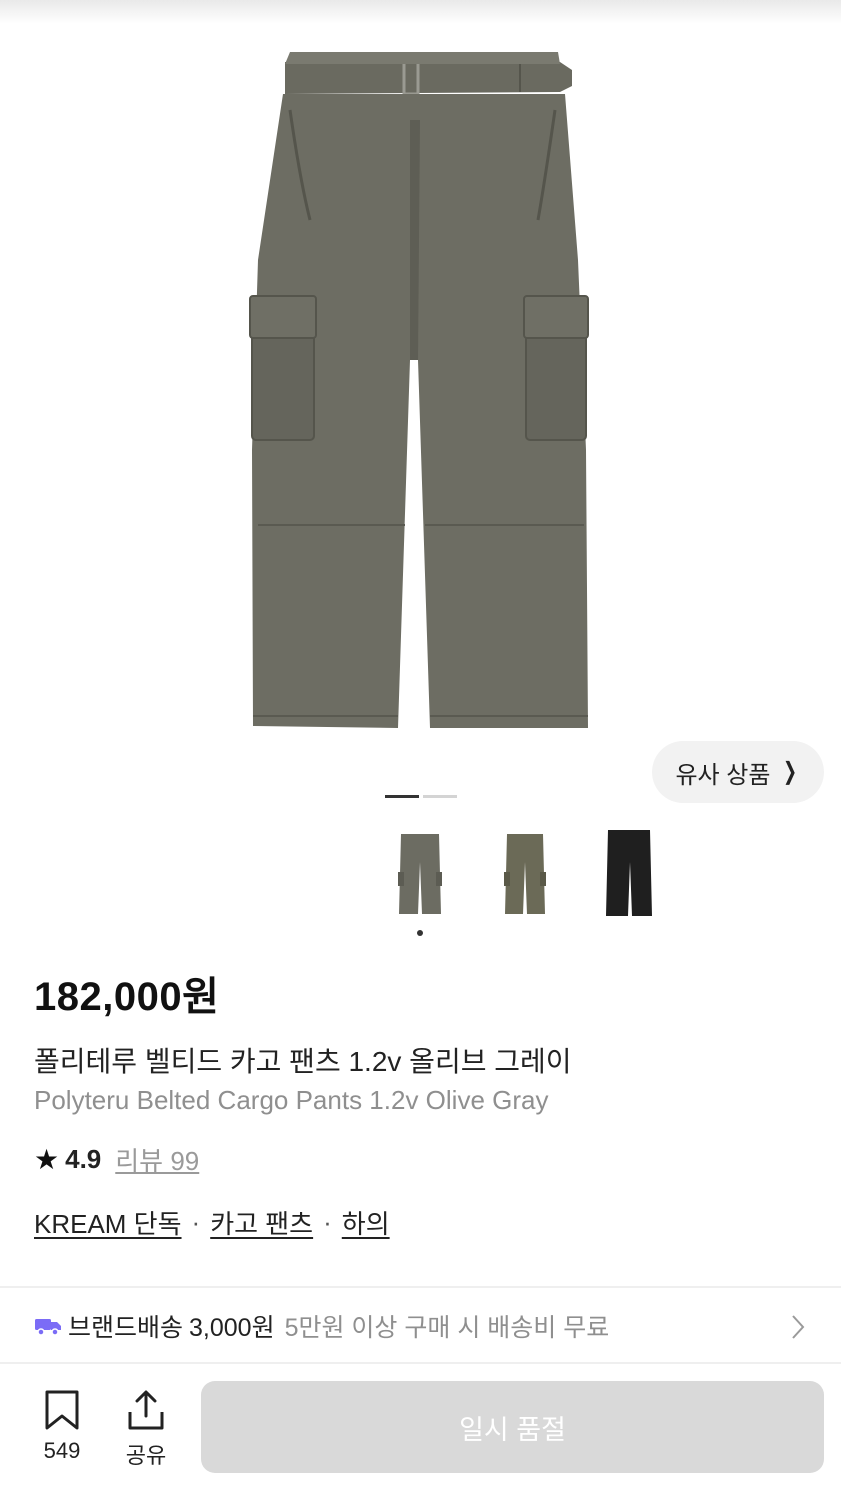  Describe the element at coordinates (83, 1159) in the screenshot. I see `rating-score: 4.9` at that location.